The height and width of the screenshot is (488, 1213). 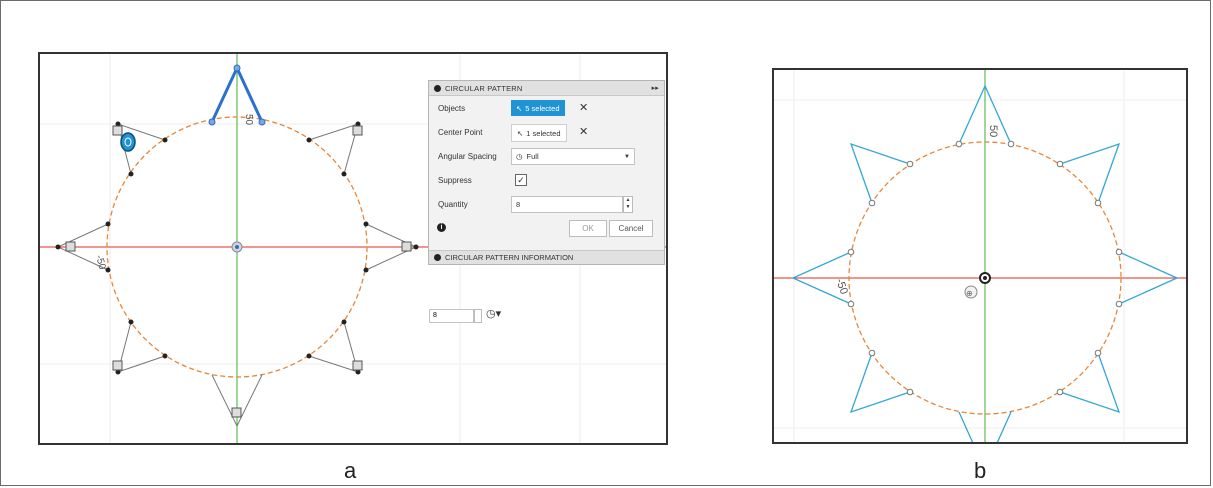 What do you see at coordinates (484, 88) in the screenshot?
I see `dialog-title: CIRCULAR PATTERN` at bounding box center [484, 88].